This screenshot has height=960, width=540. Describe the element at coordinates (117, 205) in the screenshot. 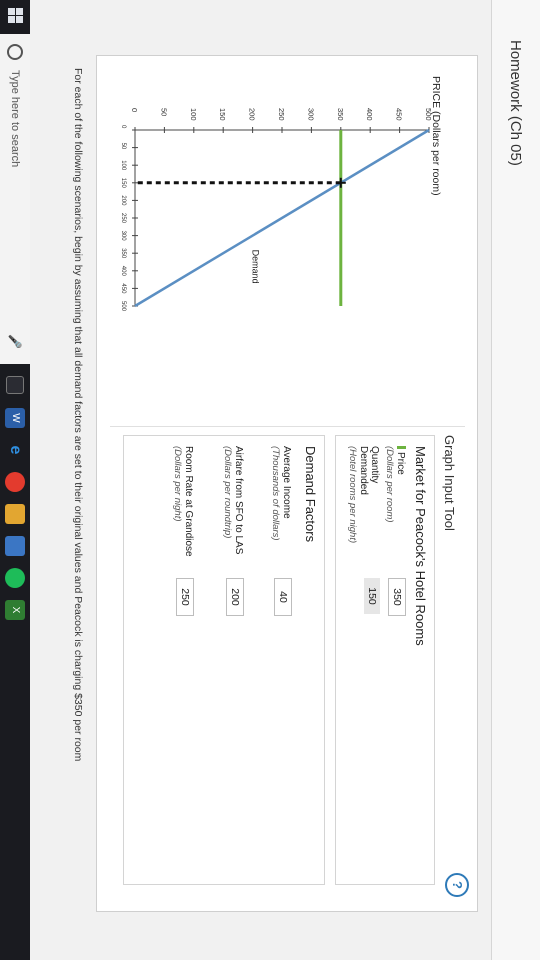

I see `x-axis-label: QUANTITY (Hotel rooms)` at that location.